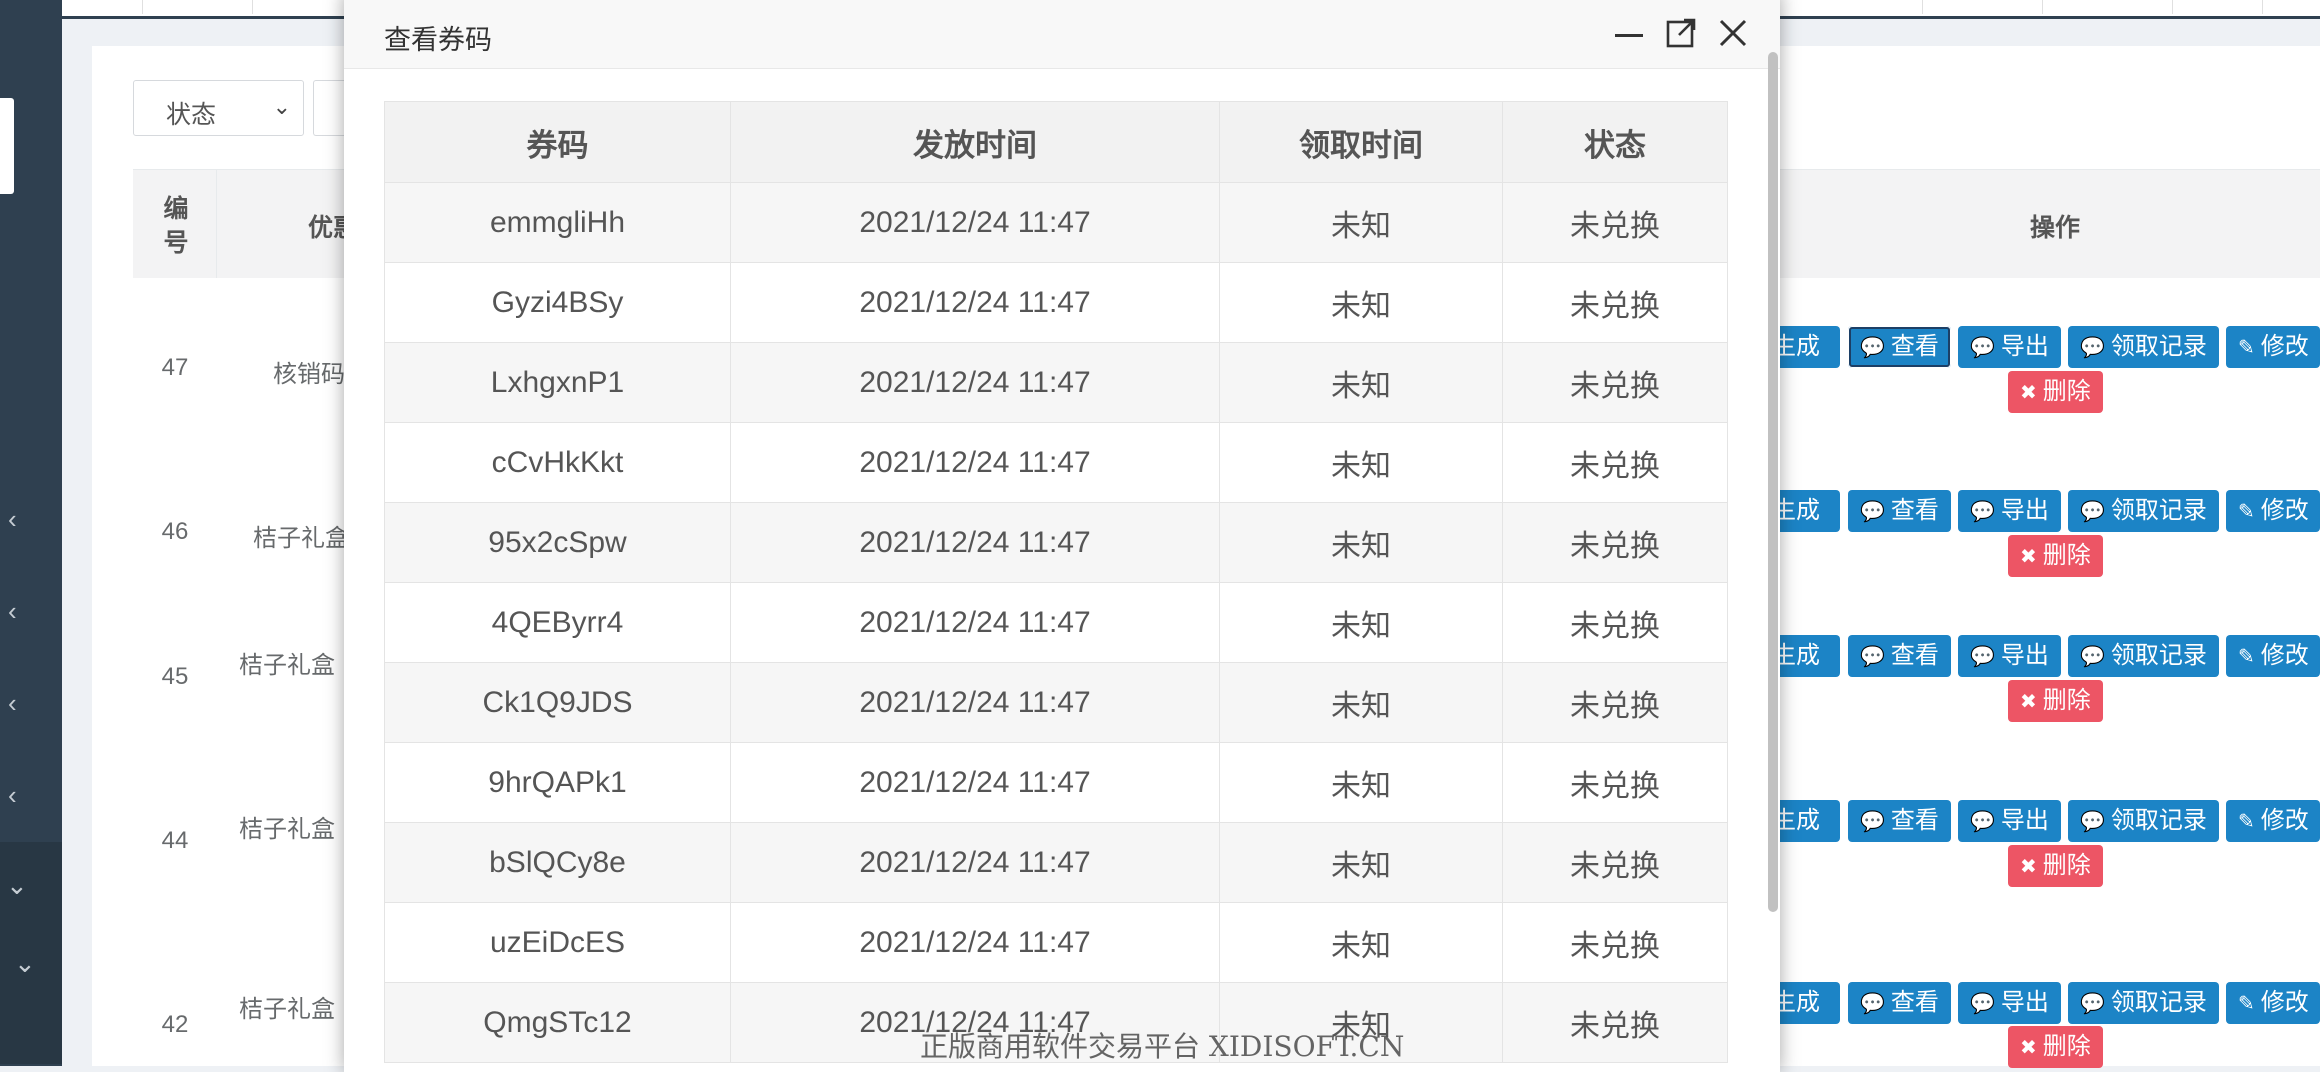 This screenshot has width=2320, height=1072. I want to click on row-id: 46, so click(175, 531).